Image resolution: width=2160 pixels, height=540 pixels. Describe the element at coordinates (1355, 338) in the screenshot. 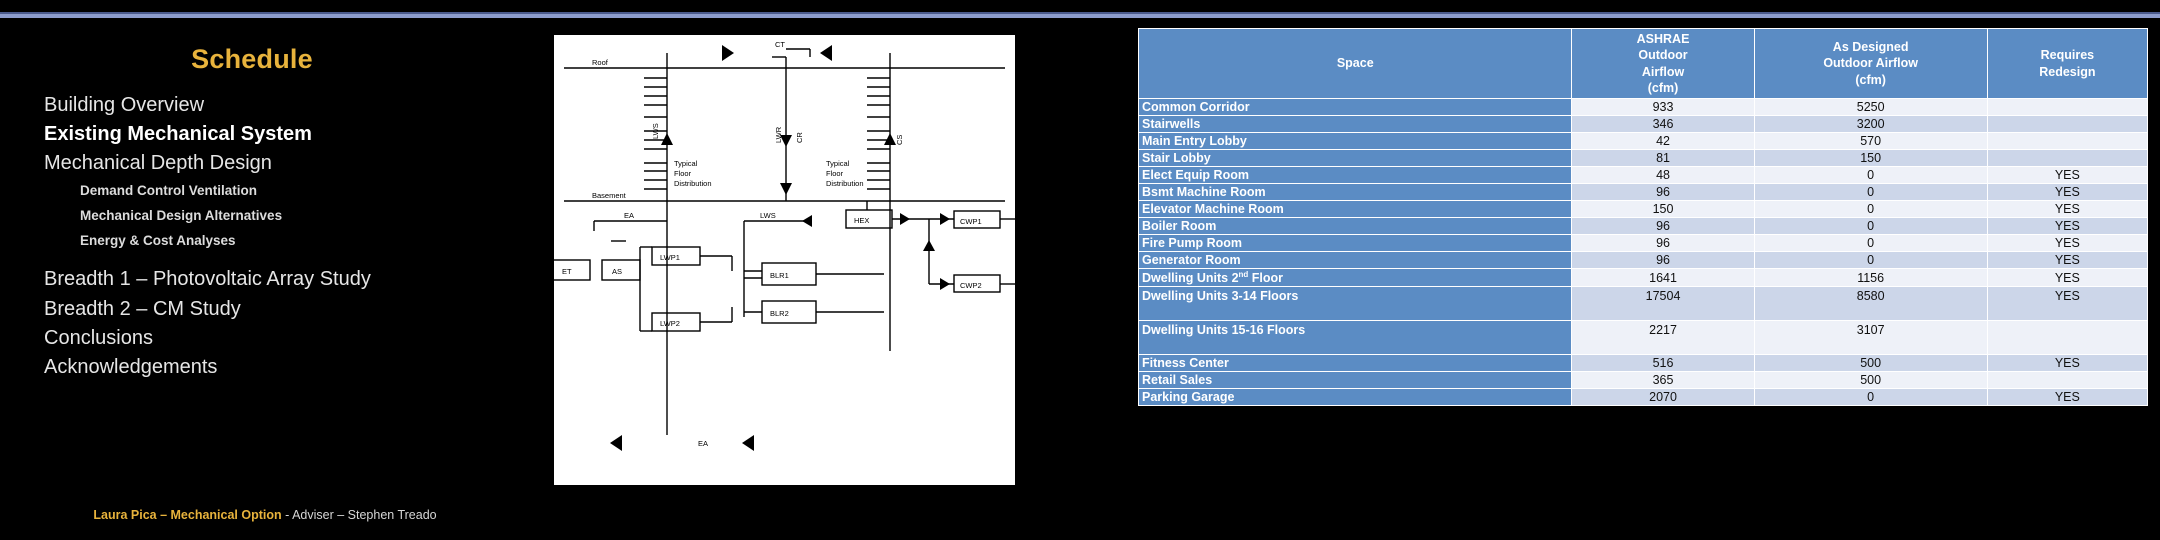

I see `cell-space: Dwelling Units 15-16 Floors` at that location.